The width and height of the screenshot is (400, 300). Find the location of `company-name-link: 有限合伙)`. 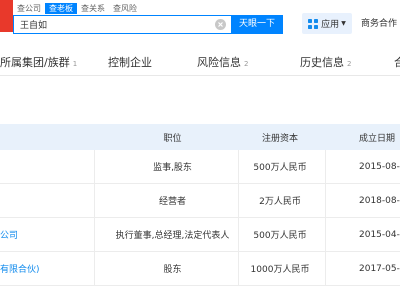

company-name-link: 有限合伙) is located at coordinates (20, 268).